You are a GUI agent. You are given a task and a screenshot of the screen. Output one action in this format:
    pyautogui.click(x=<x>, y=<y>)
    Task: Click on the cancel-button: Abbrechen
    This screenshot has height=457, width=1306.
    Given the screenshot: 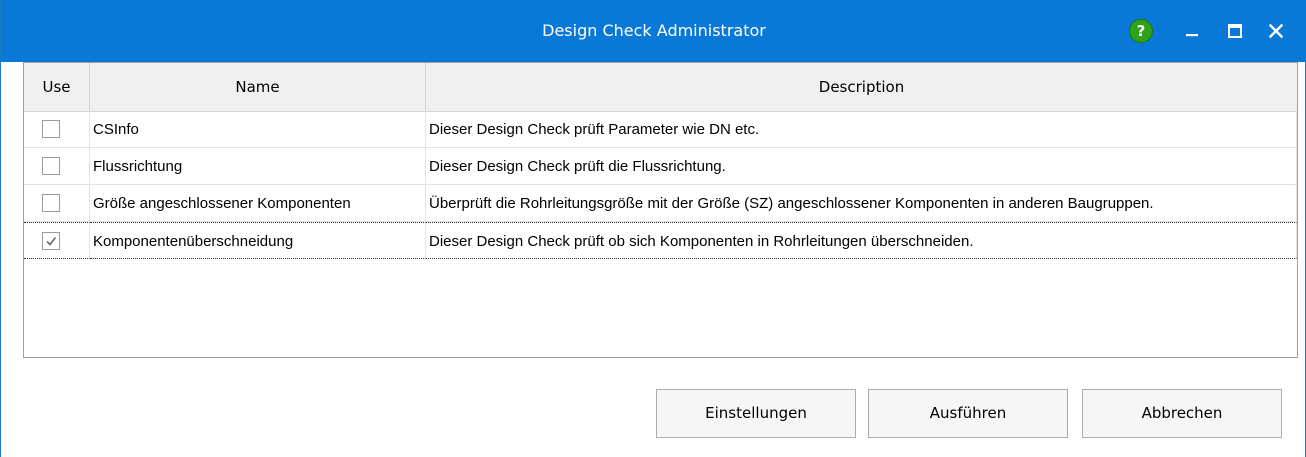 What is the action you would take?
    pyautogui.click(x=1182, y=413)
    